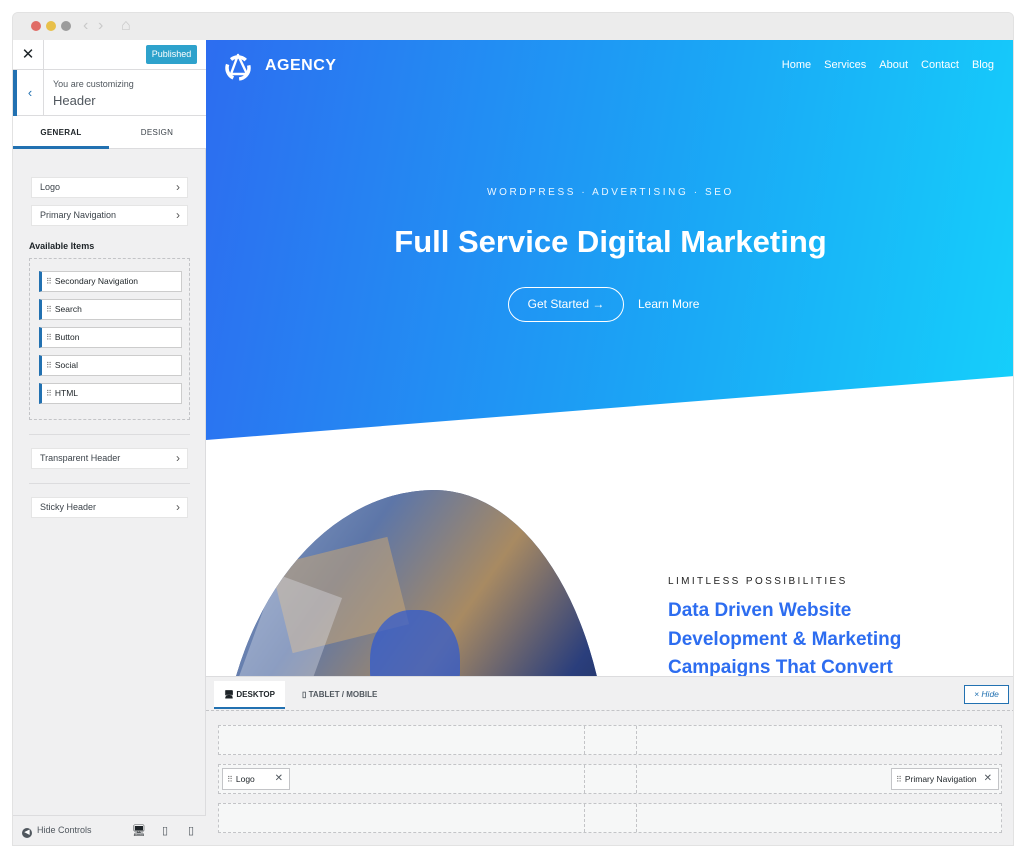 The image size is (1024, 846). I want to click on item-social: ⠿ Social, so click(110, 365).